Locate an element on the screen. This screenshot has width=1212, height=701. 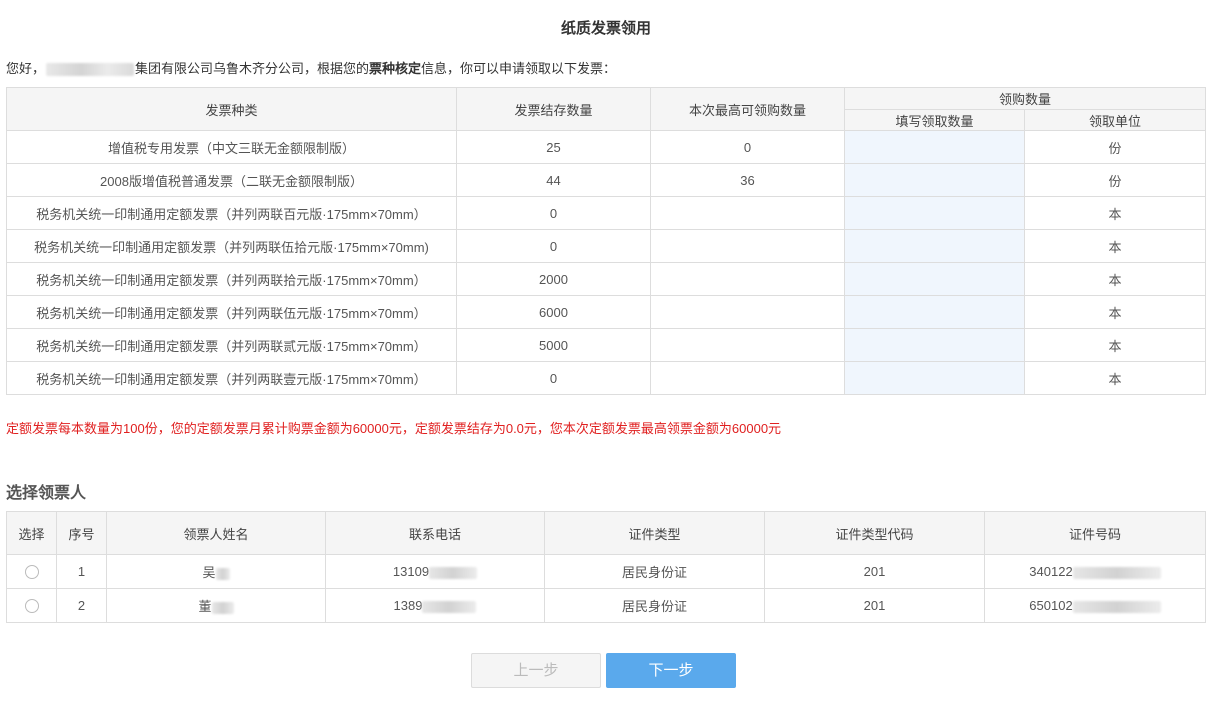
prev-step-button: 上一步 is located at coordinates (536, 670).